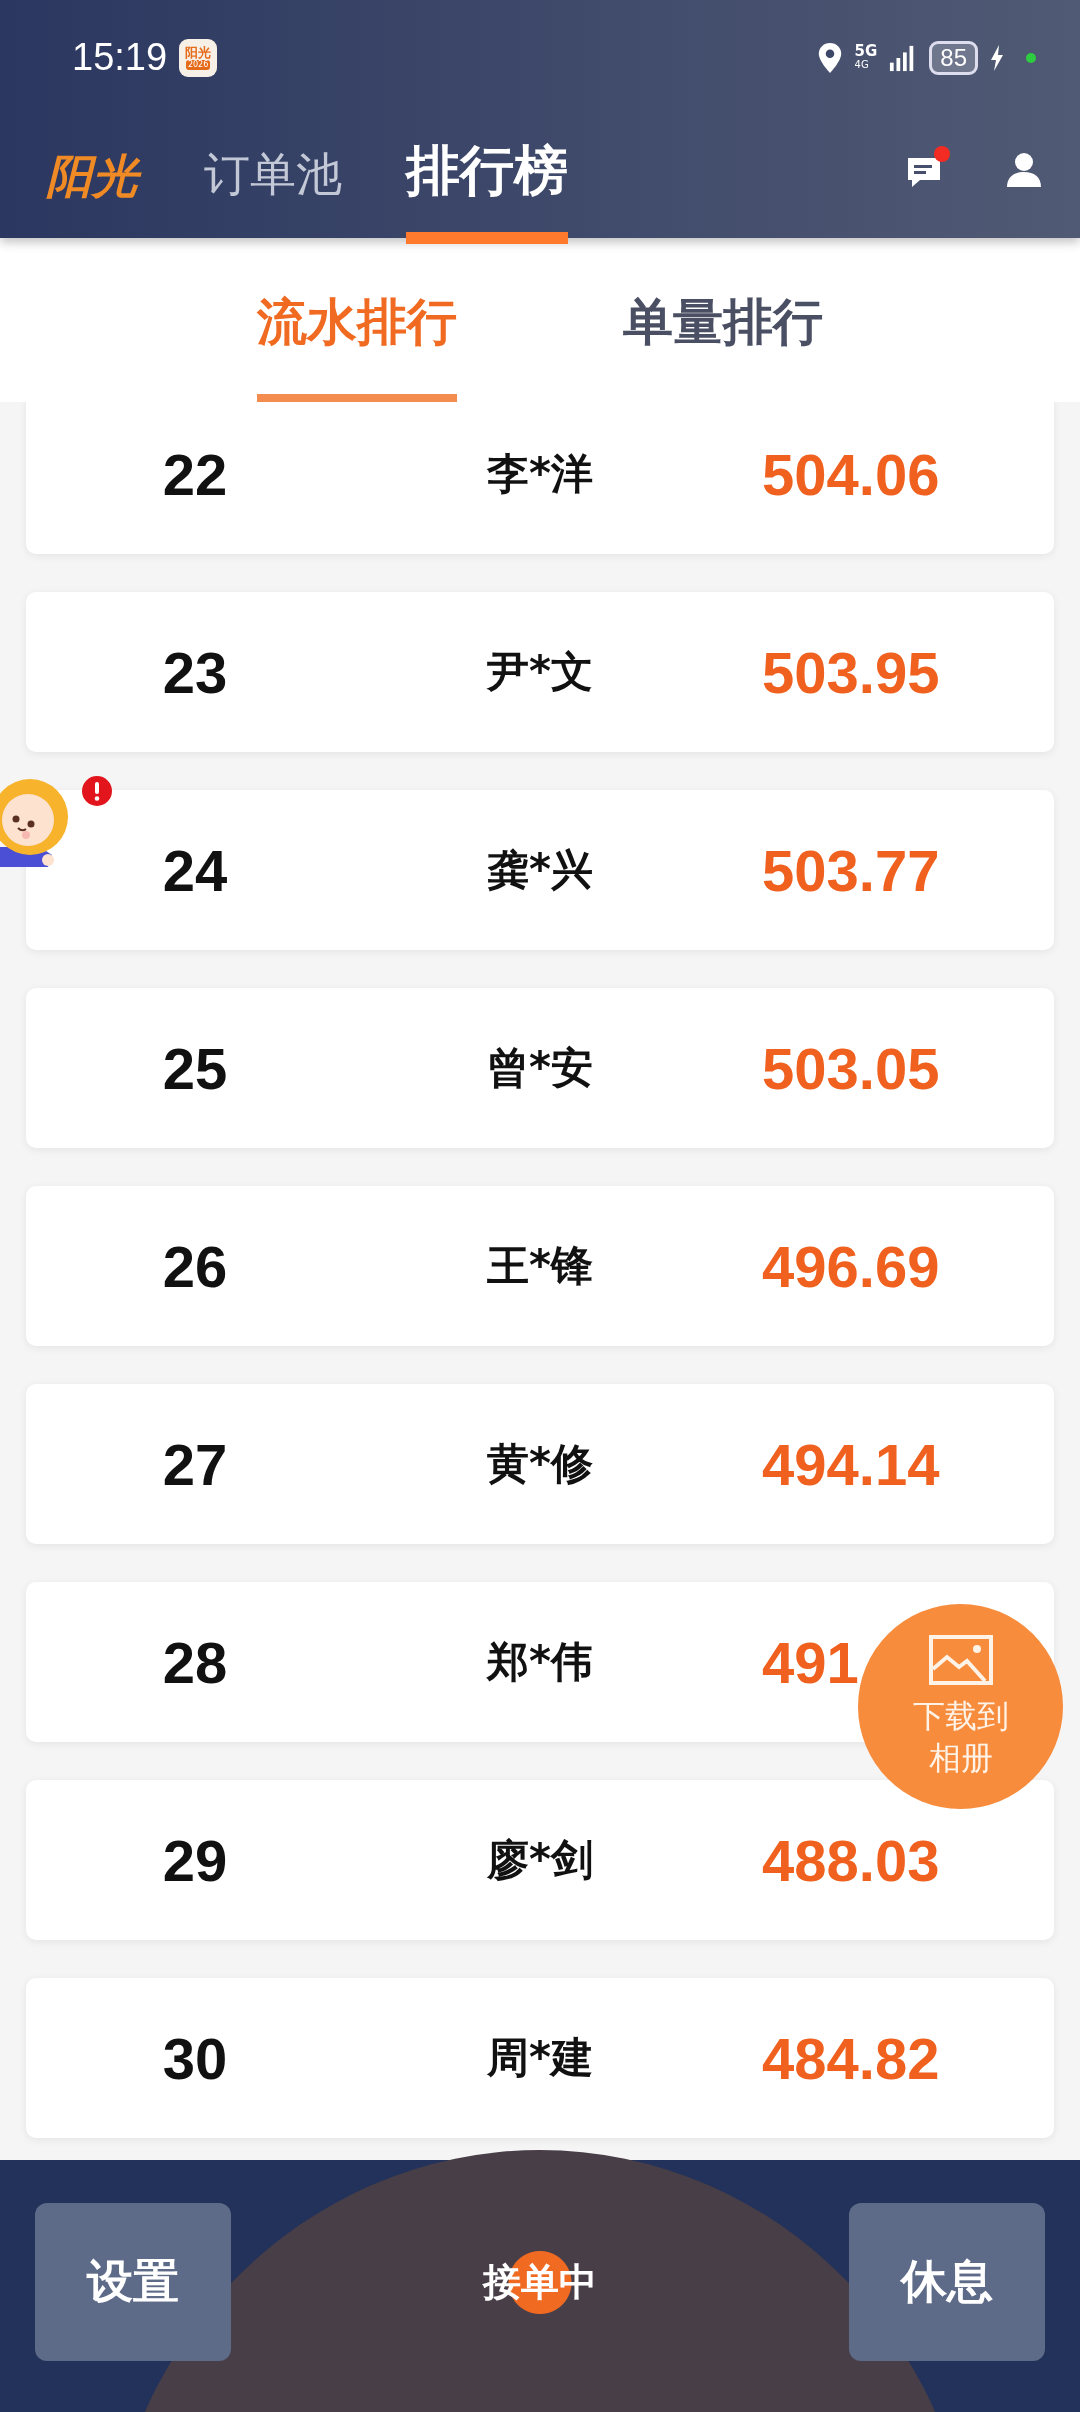 Image resolution: width=1080 pixels, height=2412 pixels. I want to click on rank-number: 27, so click(195, 1464).